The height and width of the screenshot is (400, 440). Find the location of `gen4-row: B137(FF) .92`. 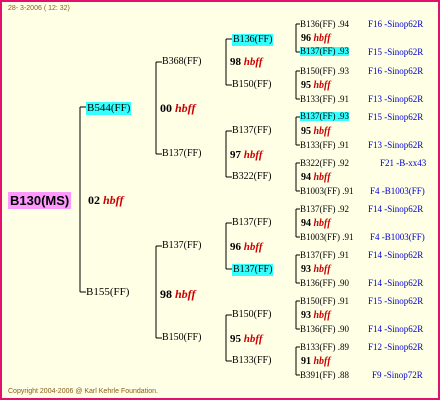

gen4-row: B137(FF) .92 is located at coordinates (324, 209).